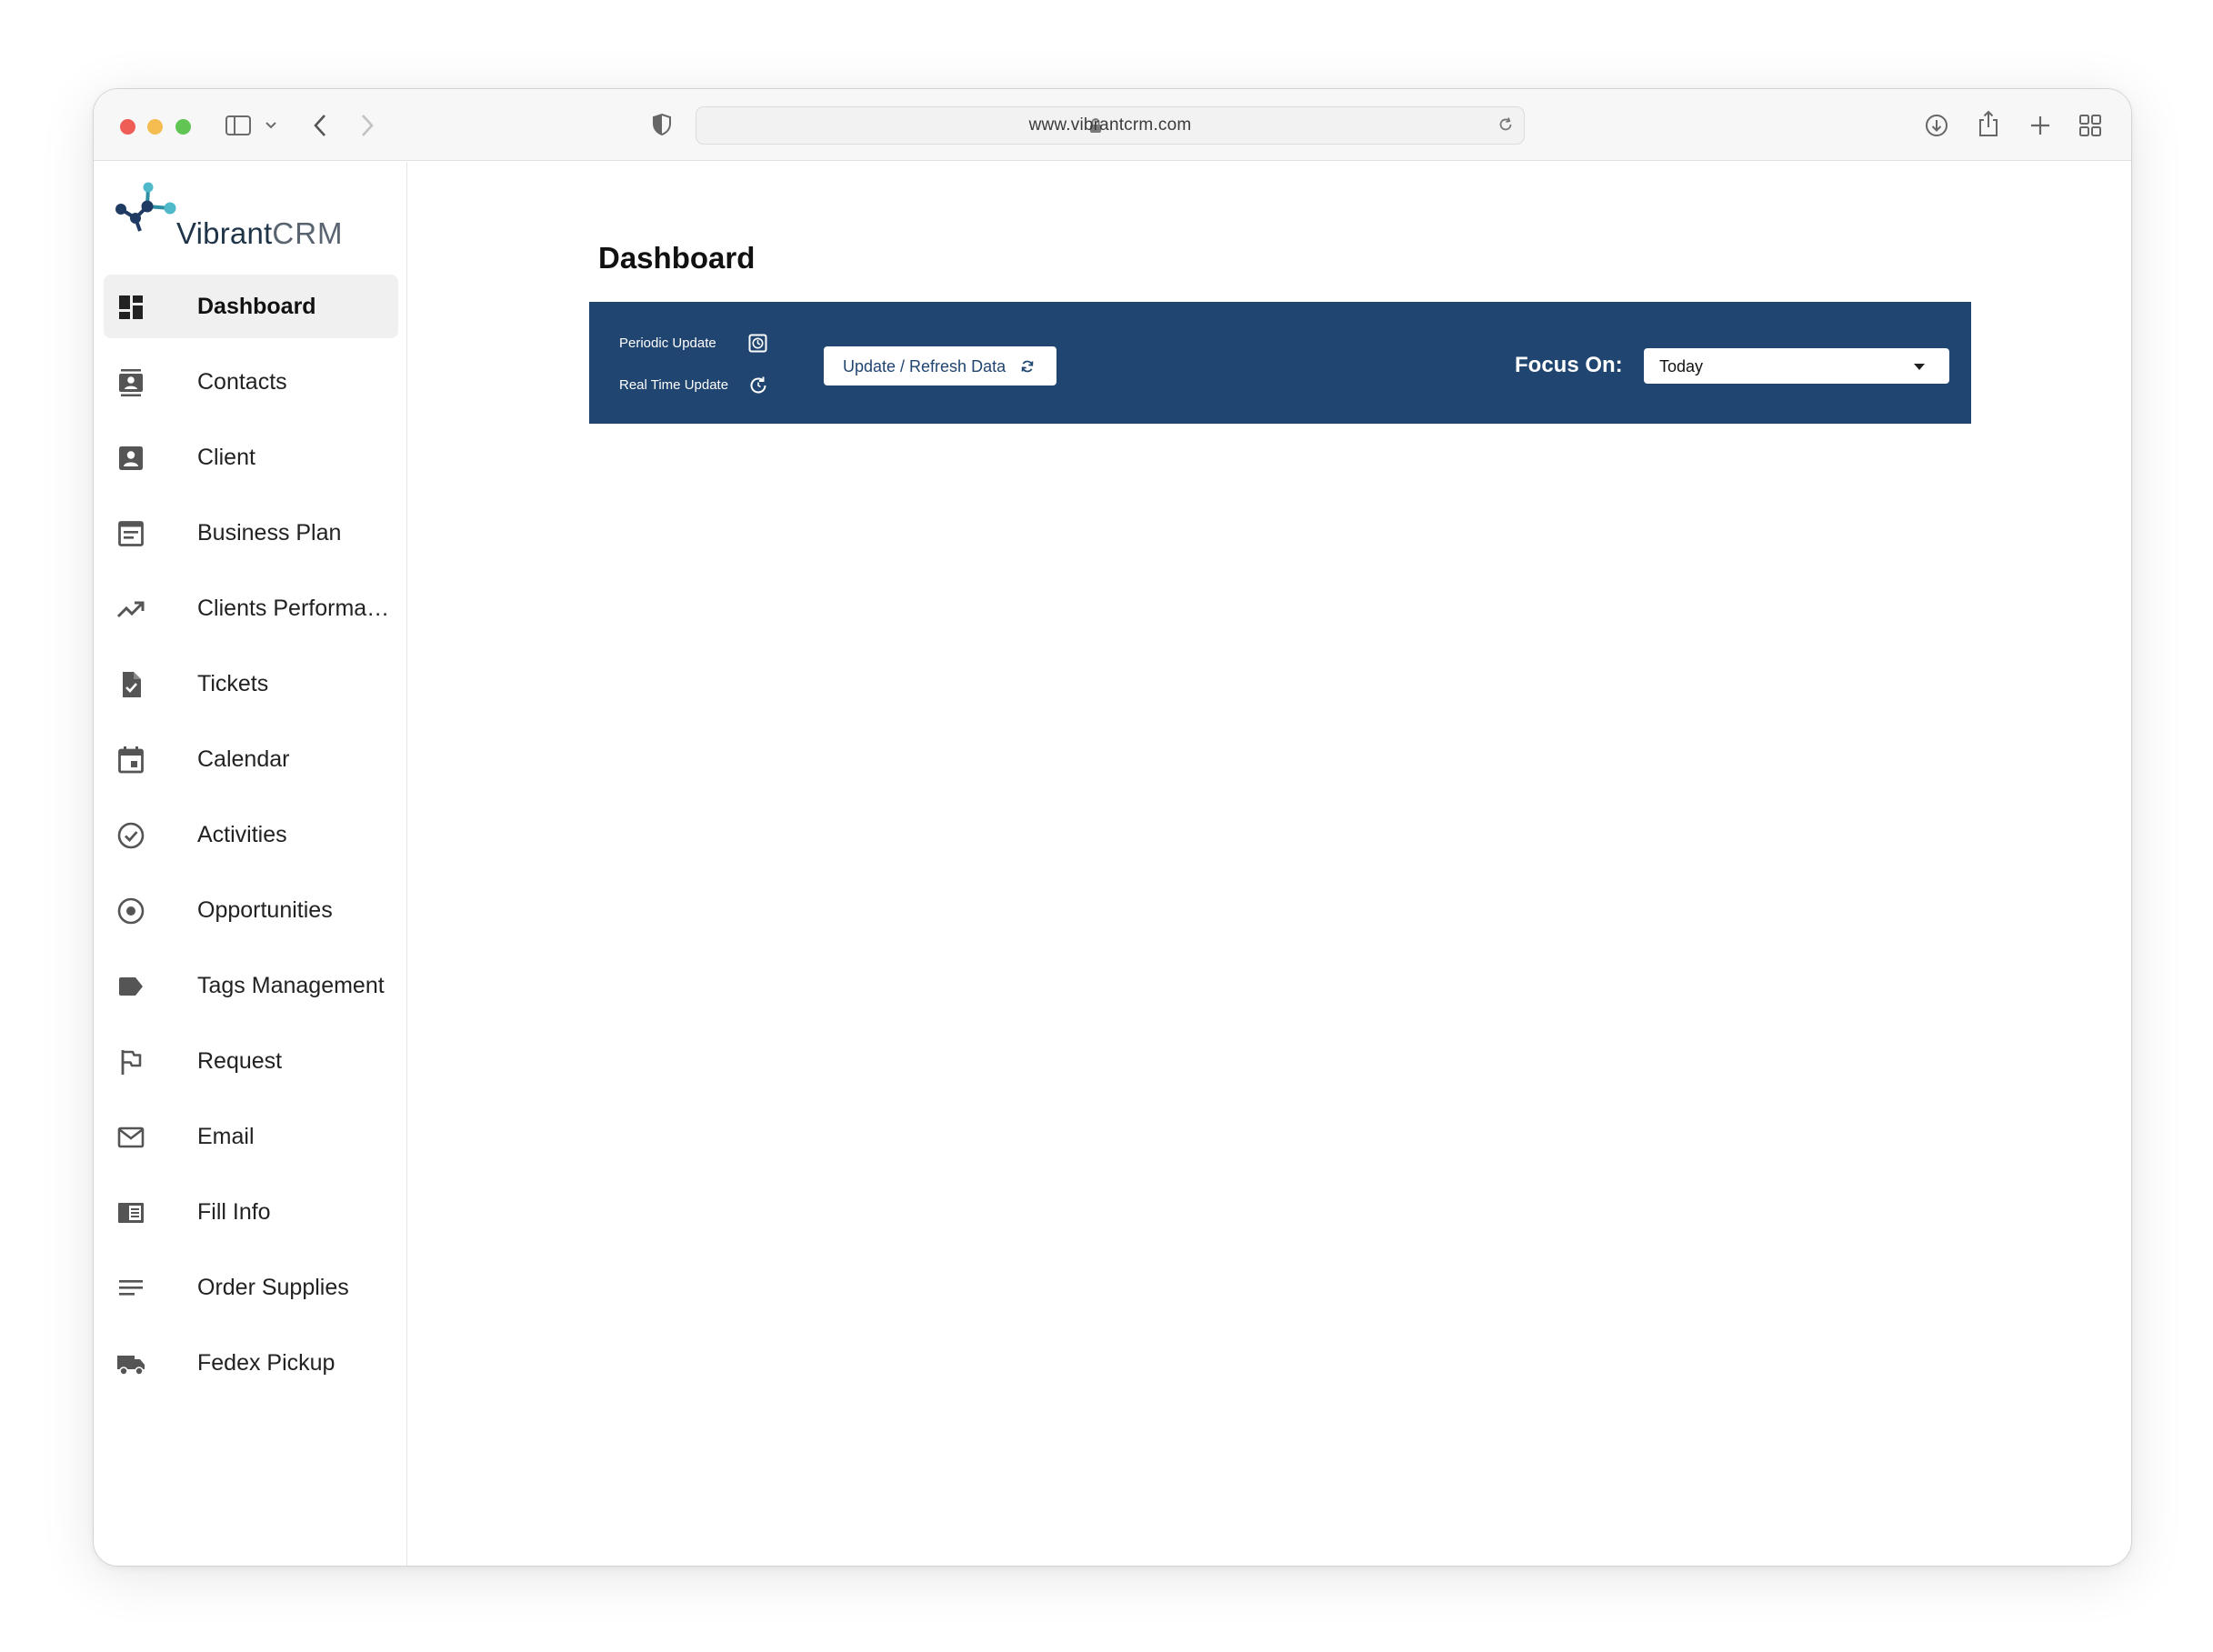  I want to click on forward-icon, so click(367, 125).